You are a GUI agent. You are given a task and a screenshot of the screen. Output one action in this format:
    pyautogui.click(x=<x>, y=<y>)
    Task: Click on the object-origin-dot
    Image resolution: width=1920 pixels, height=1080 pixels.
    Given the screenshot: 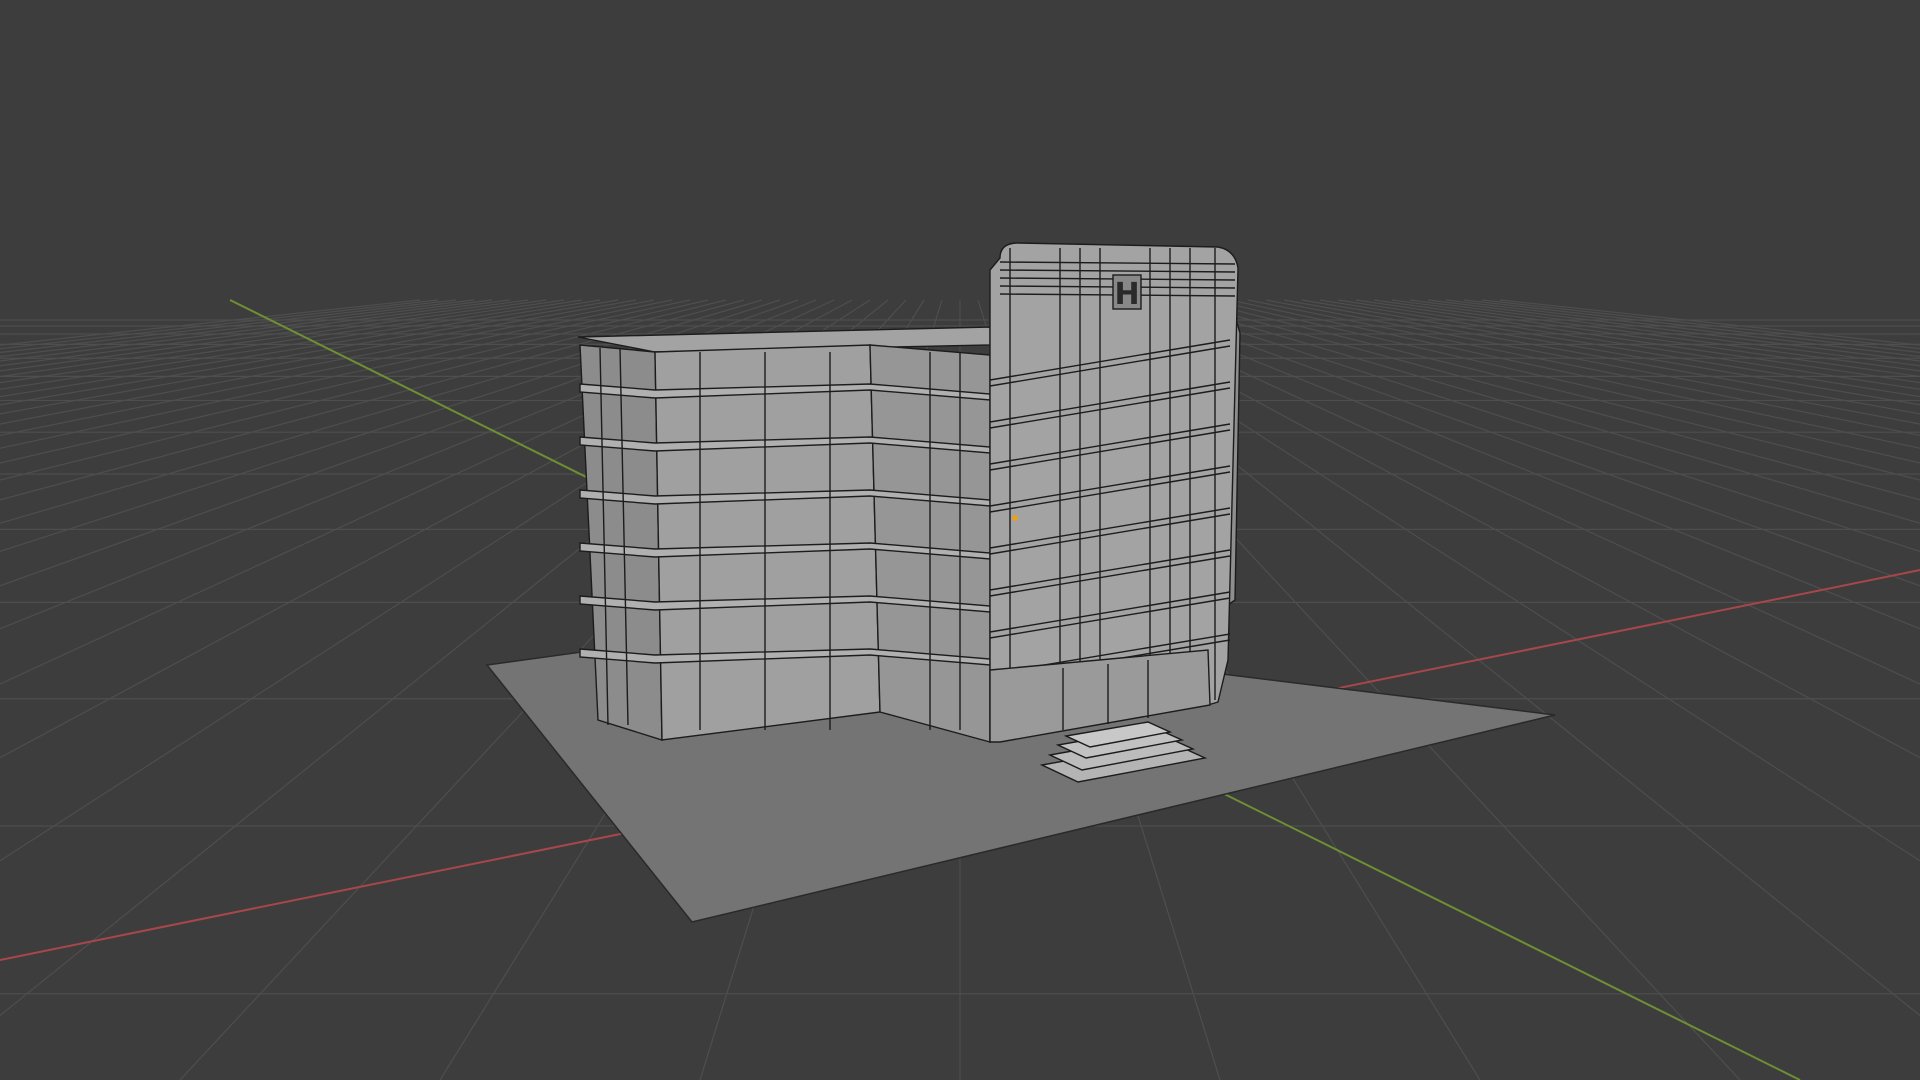 What is the action you would take?
    pyautogui.click(x=1015, y=518)
    